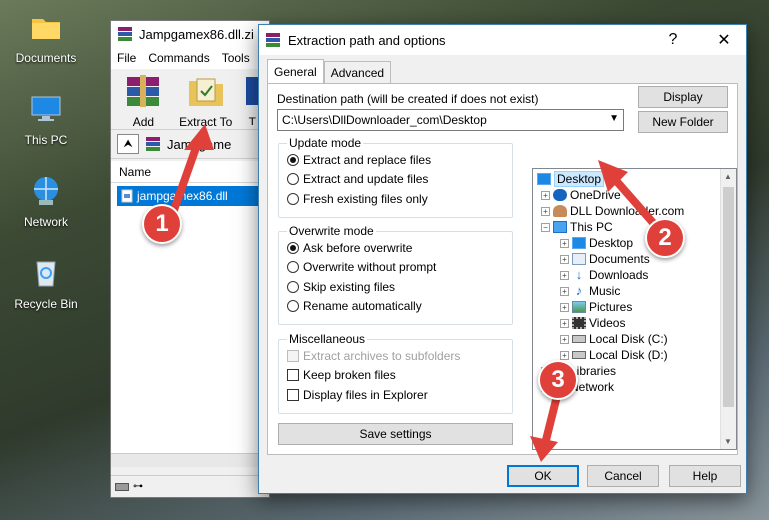 The image size is (769, 520). What do you see at coordinates (395, 160) in the screenshot?
I see `update-option-replace: Extract and replace files` at bounding box center [395, 160].